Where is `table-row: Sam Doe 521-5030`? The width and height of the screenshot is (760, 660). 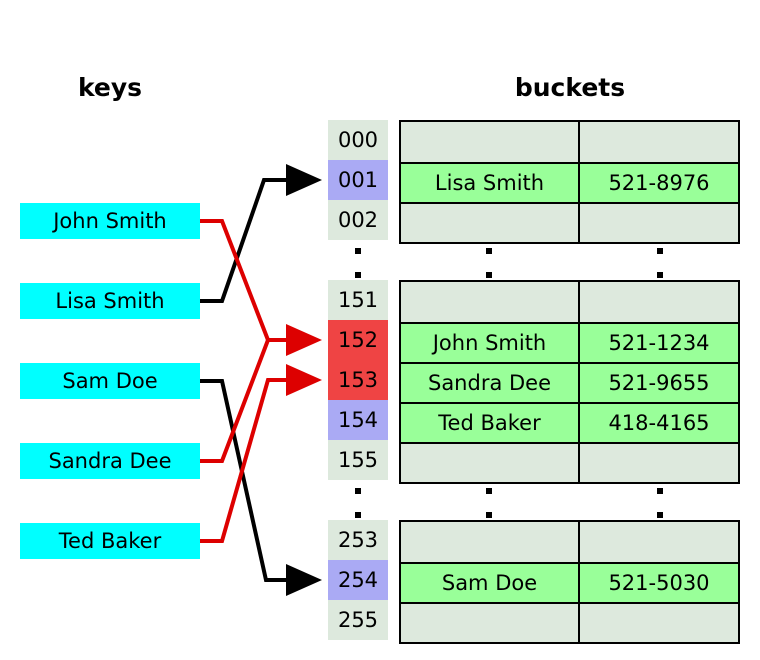
table-row: Sam Doe 521-5030 is located at coordinates (569, 582).